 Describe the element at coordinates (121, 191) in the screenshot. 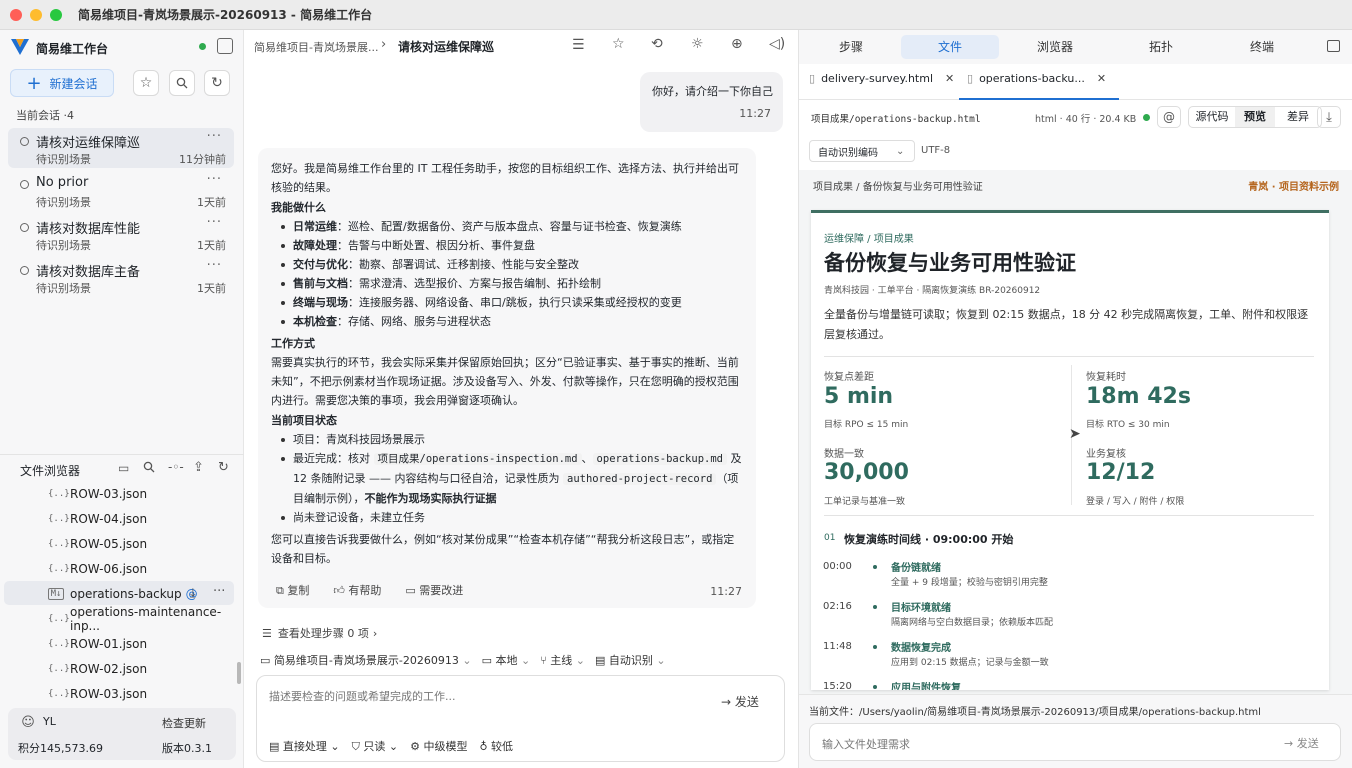

I see `session-item: No prior ··· 待识别场景 1天前` at that location.